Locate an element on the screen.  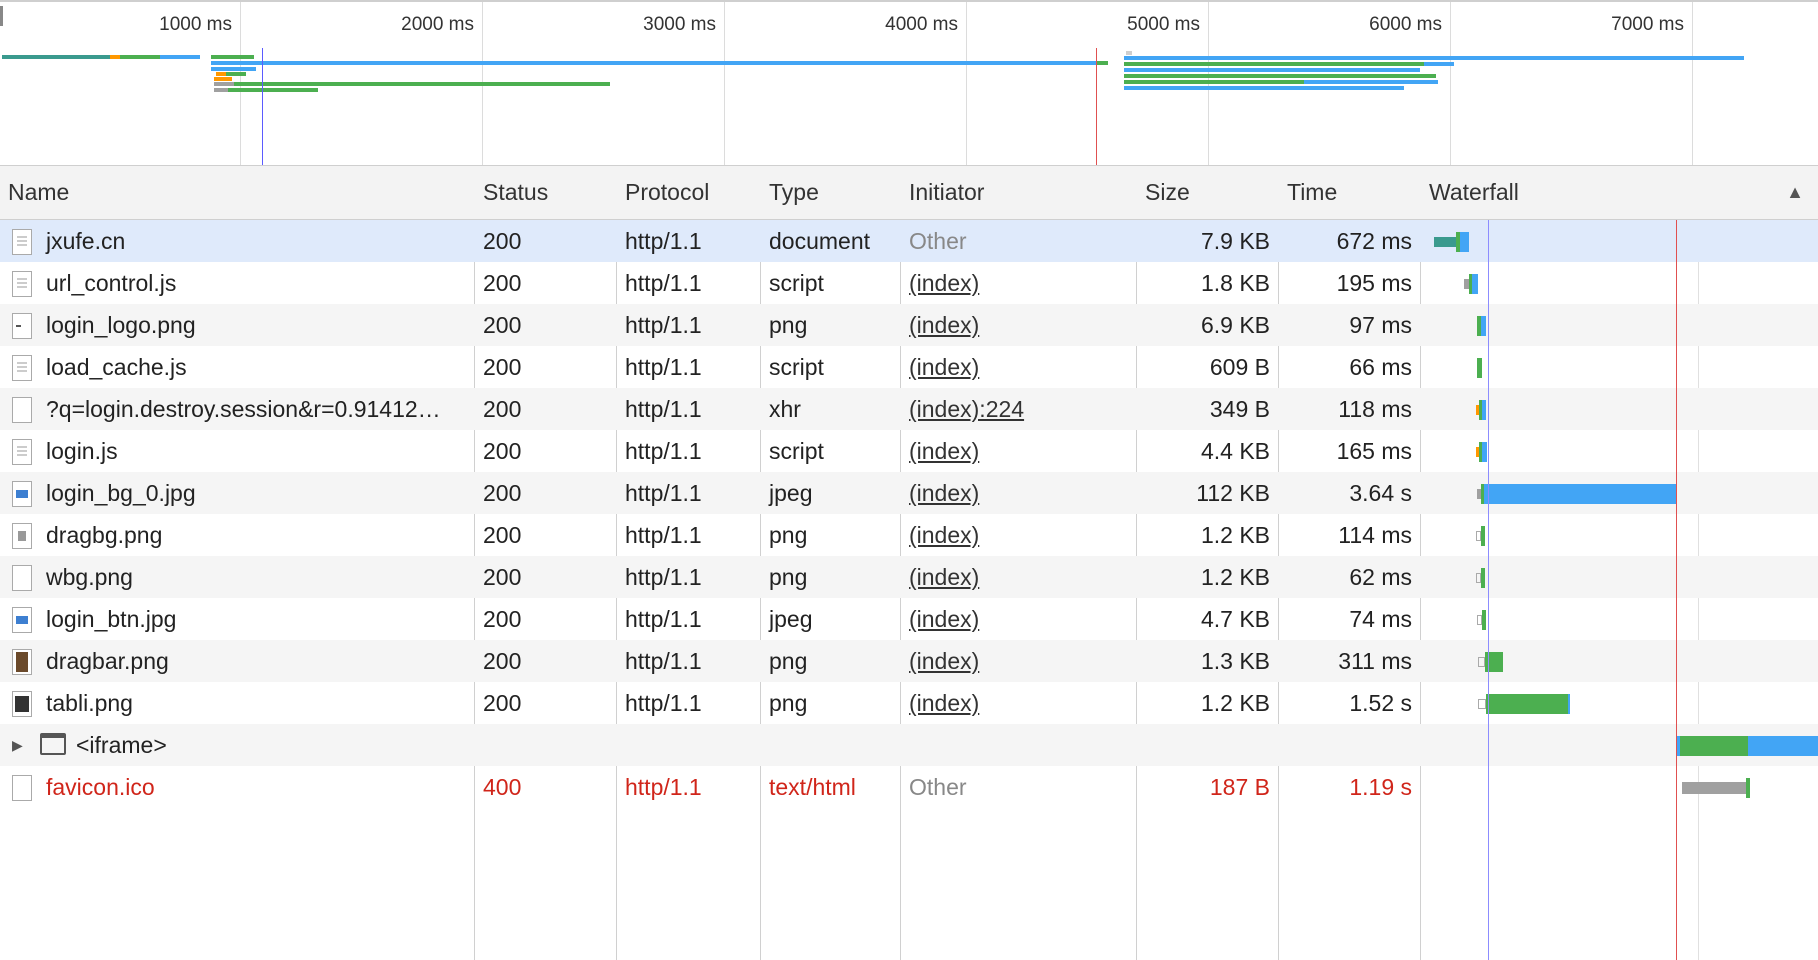
request-name: login_logo.png is located at coordinates (256, 325).